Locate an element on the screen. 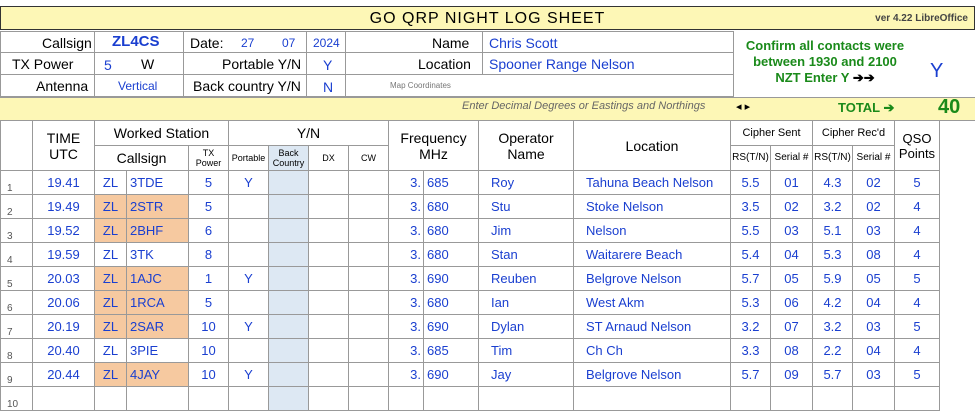  callsign-cell: 1AJC is located at coordinates (157, 278).